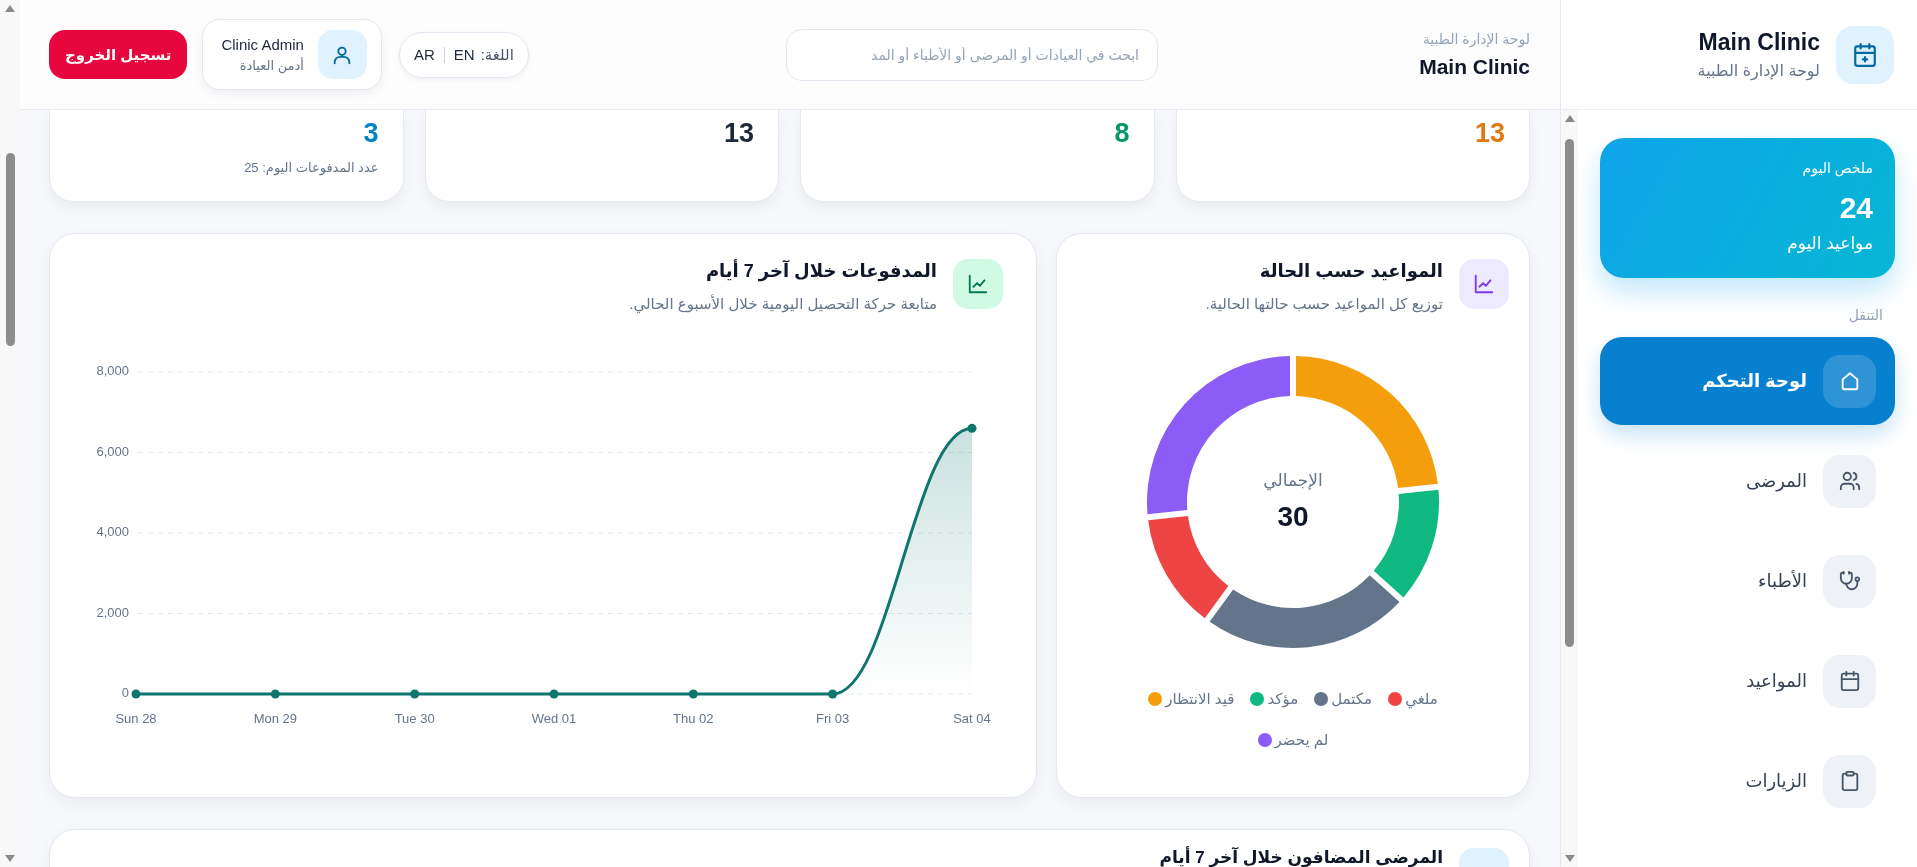 This screenshot has width=1917, height=867. I want to click on chart-title: المواعيد حسب الحالة, so click(1350, 271).